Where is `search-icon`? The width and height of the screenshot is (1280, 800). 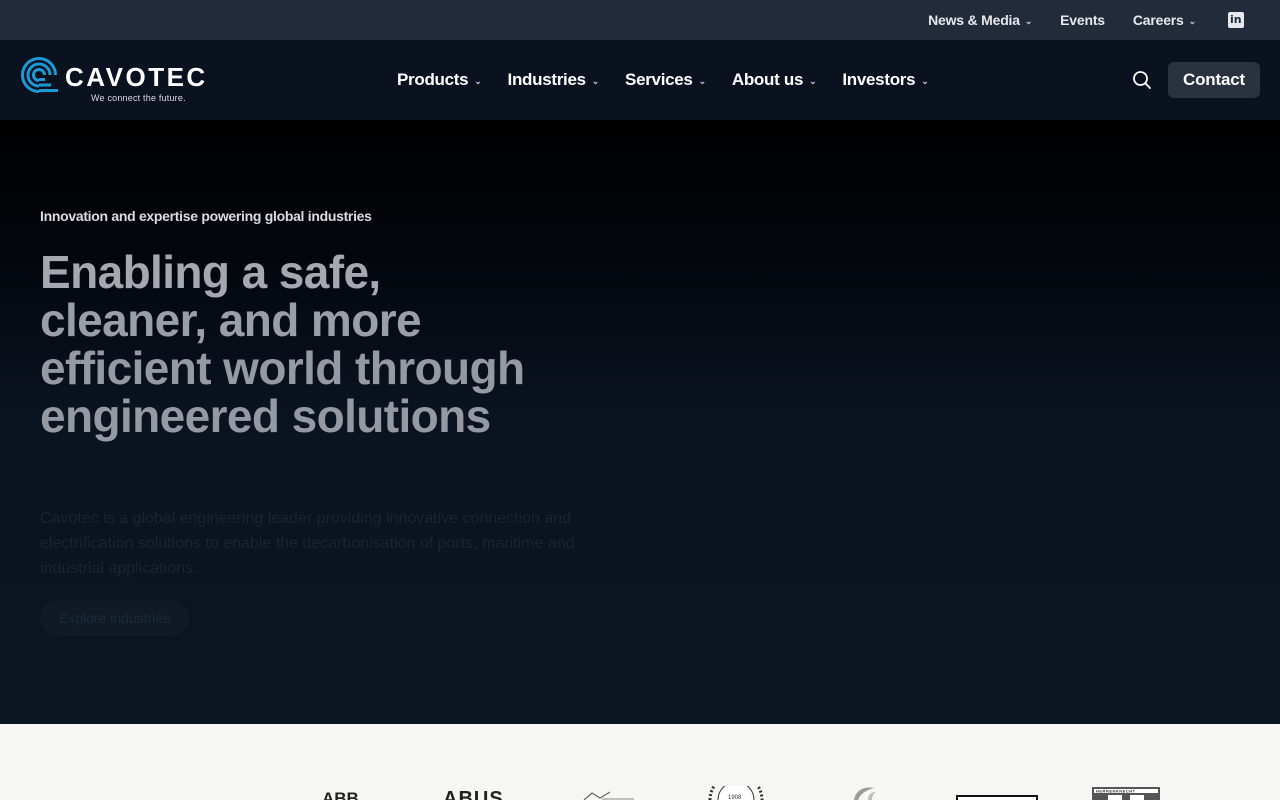 search-icon is located at coordinates (1142, 80).